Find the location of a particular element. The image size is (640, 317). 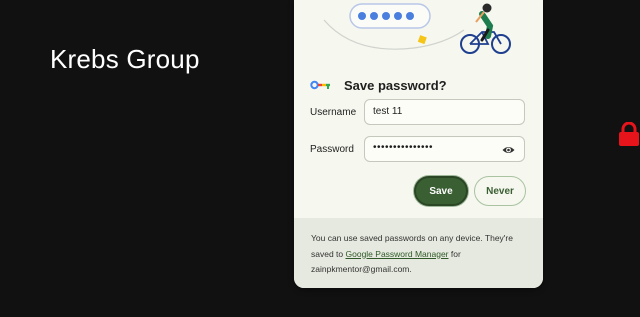

never-button: Never is located at coordinates (500, 191).